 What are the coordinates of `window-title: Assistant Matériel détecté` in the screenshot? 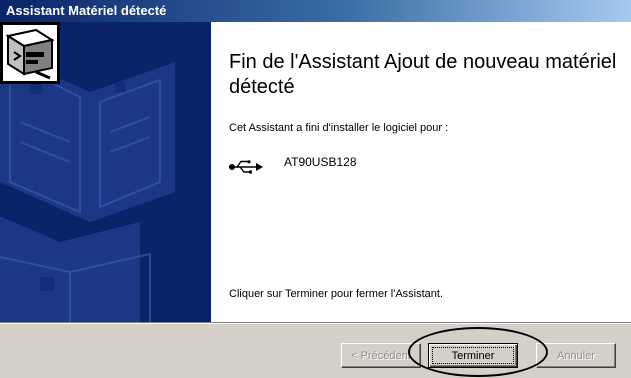 It's located at (86, 10).